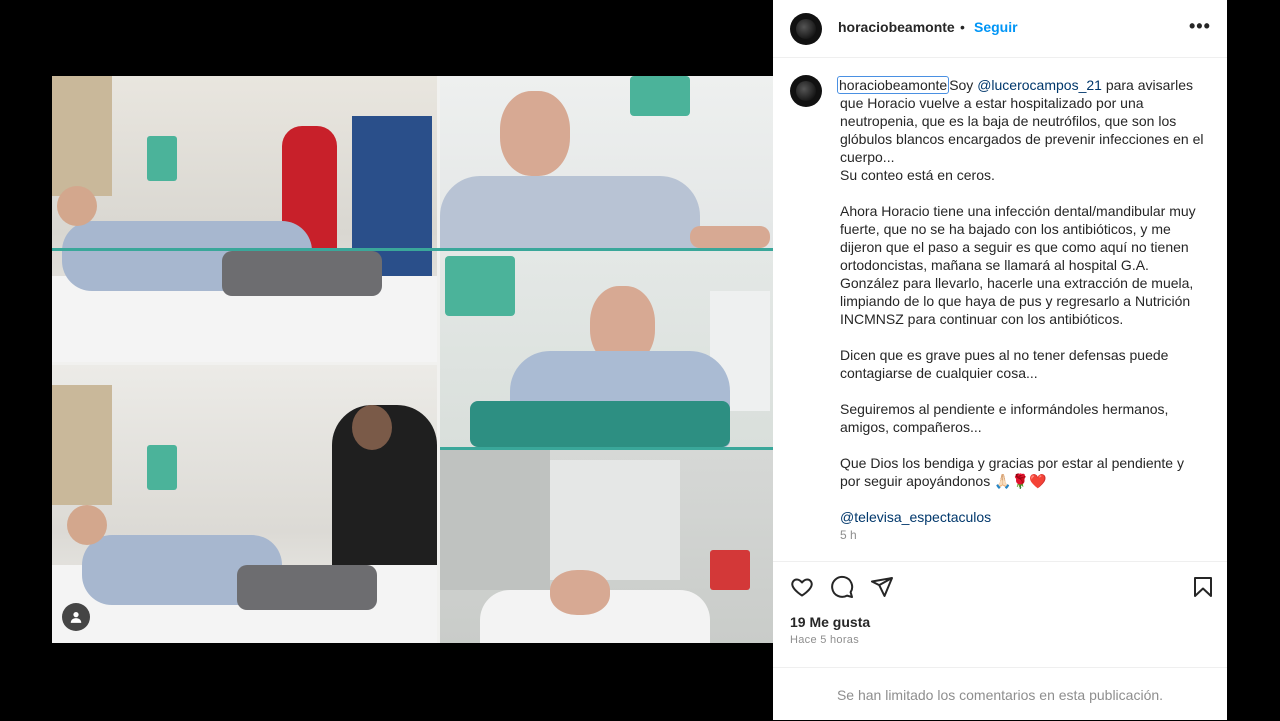  Describe the element at coordinates (996, 27) in the screenshot. I see `follow-button: Seguir` at that location.